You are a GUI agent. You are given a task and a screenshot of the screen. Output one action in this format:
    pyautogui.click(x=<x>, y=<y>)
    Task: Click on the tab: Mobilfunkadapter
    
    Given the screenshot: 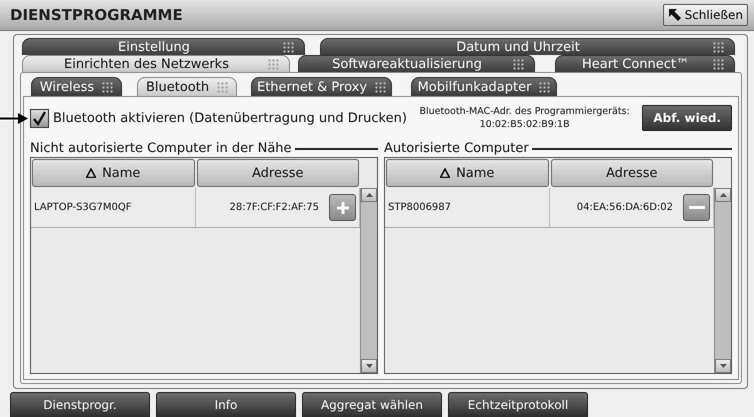 What is the action you would take?
    pyautogui.click(x=484, y=86)
    